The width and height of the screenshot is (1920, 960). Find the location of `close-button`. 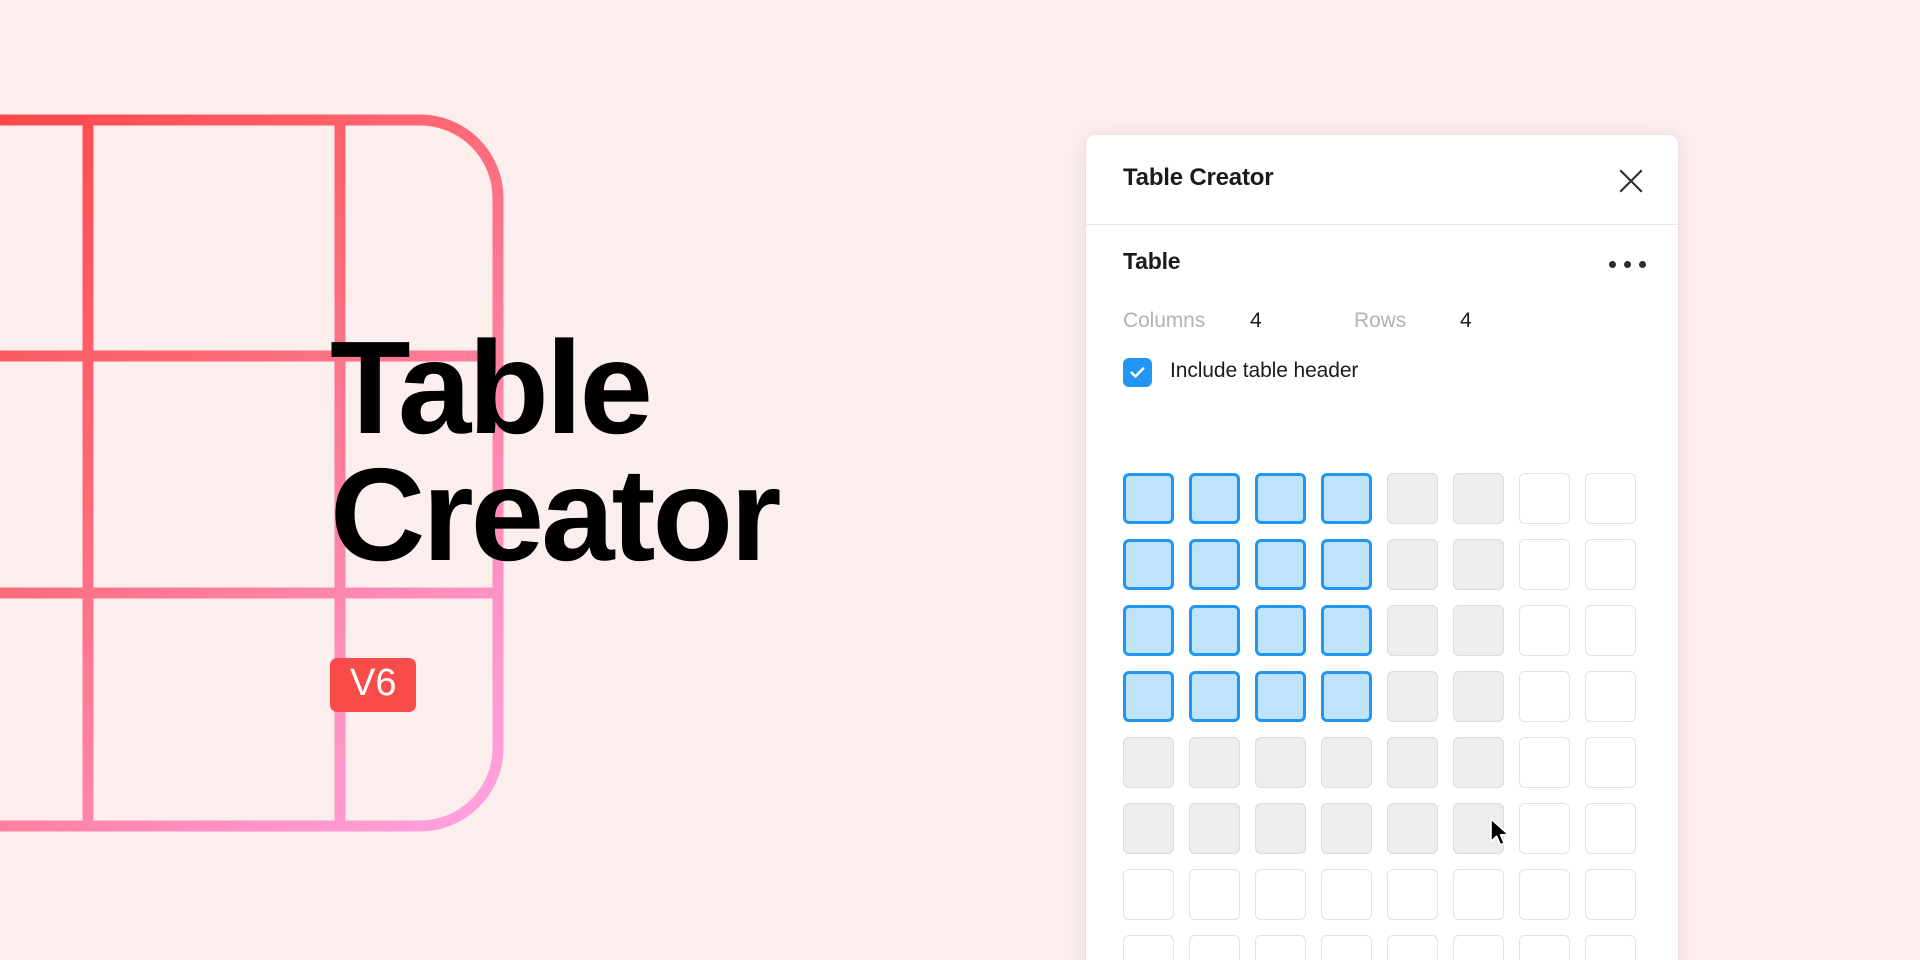

close-button is located at coordinates (1631, 181).